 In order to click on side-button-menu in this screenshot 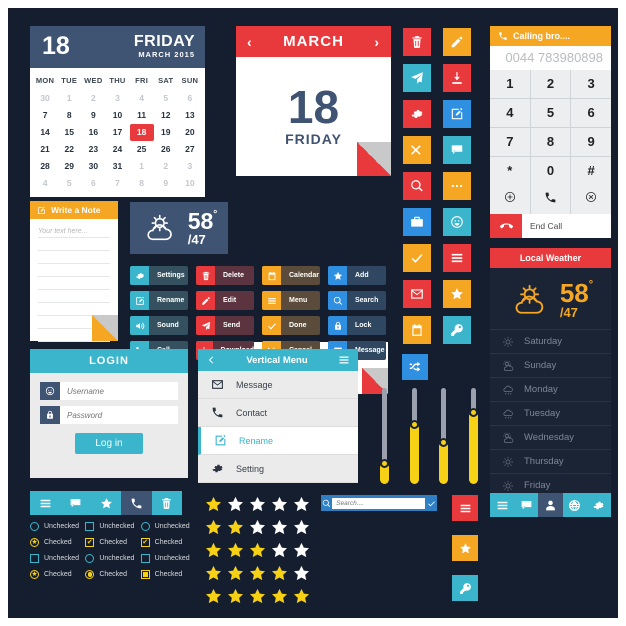, I will do `click(465, 508)`.